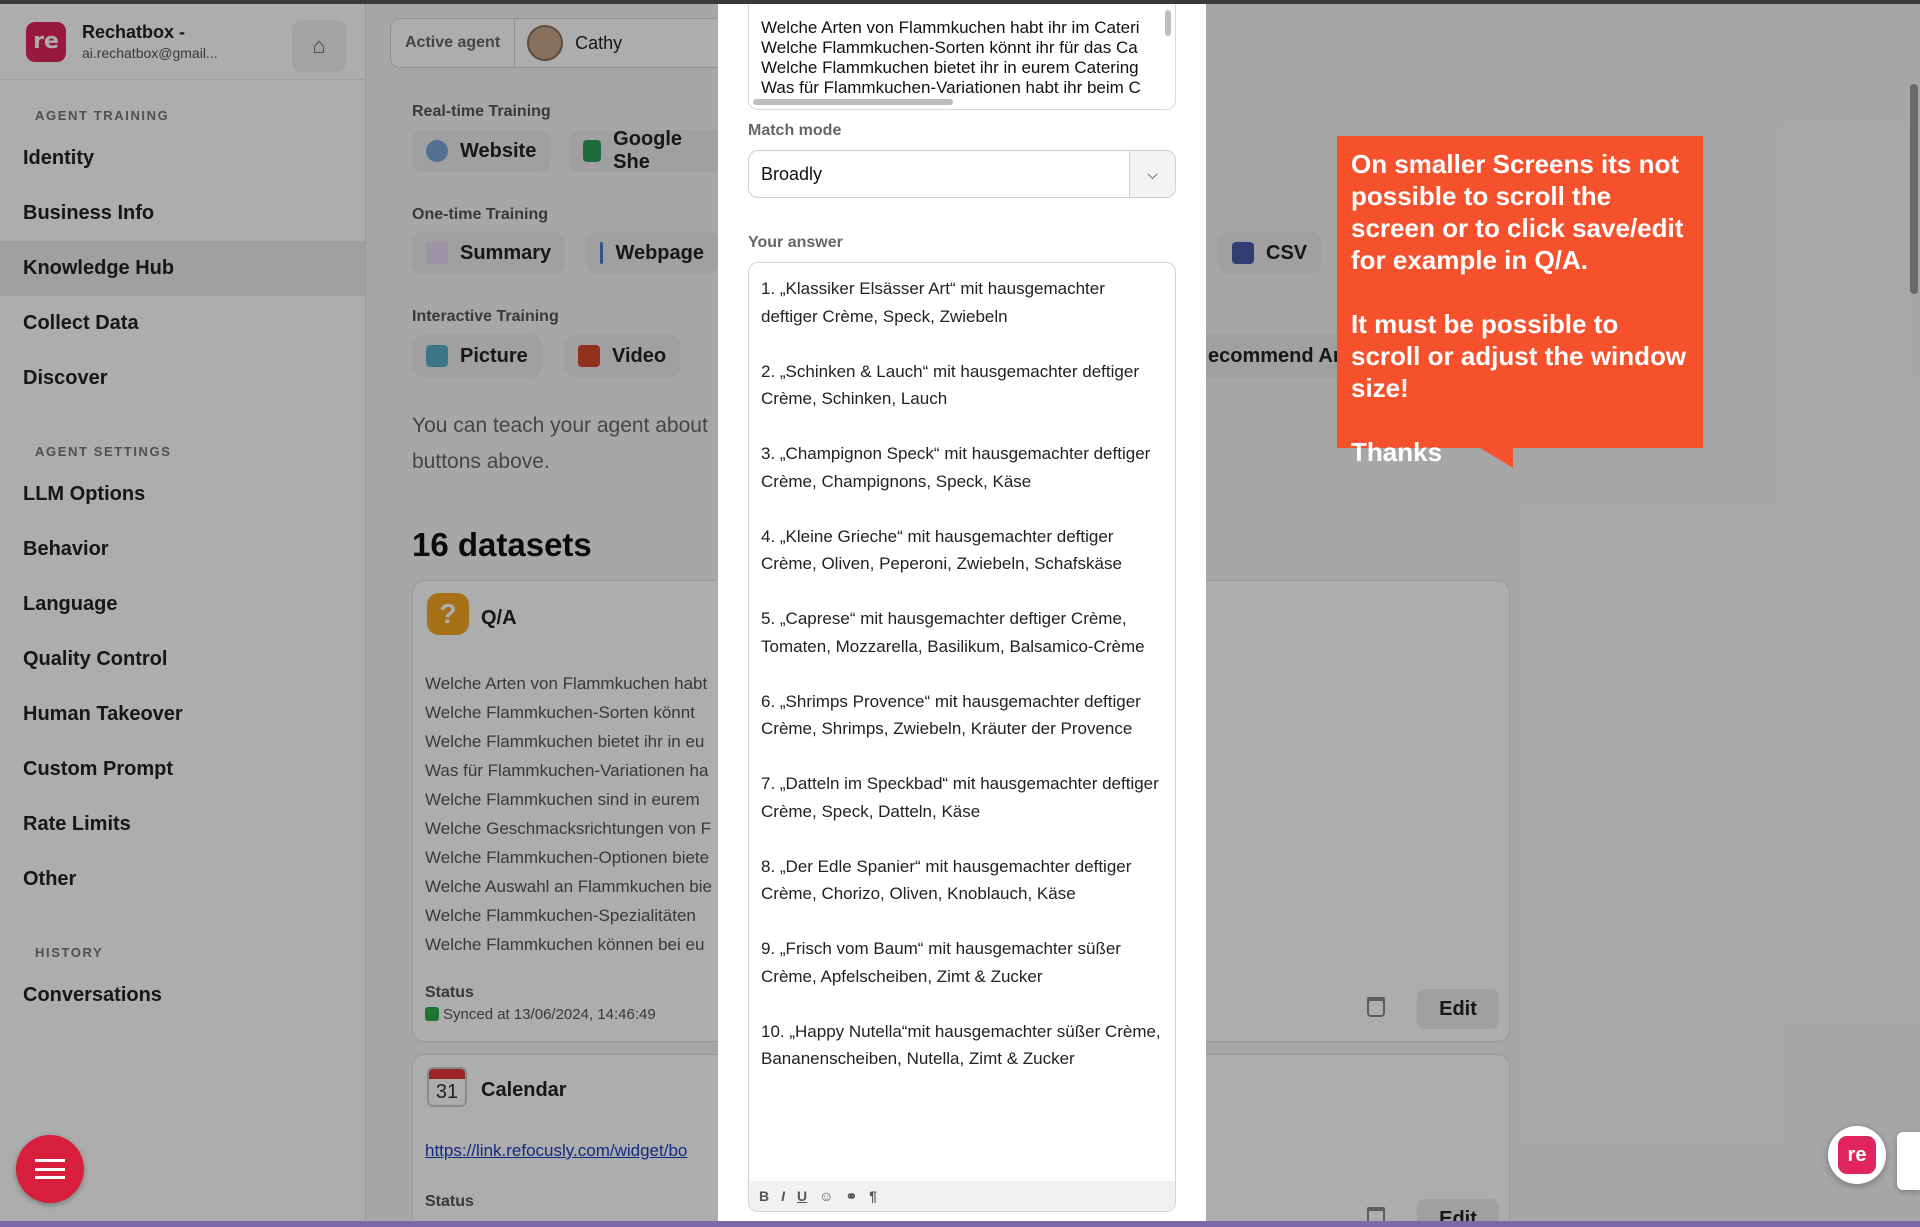 The image size is (1920, 1227). What do you see at coordinates (802, 1196) in the screenshot?
I see `underline-icon: U` at bounding box center [802, 1196].